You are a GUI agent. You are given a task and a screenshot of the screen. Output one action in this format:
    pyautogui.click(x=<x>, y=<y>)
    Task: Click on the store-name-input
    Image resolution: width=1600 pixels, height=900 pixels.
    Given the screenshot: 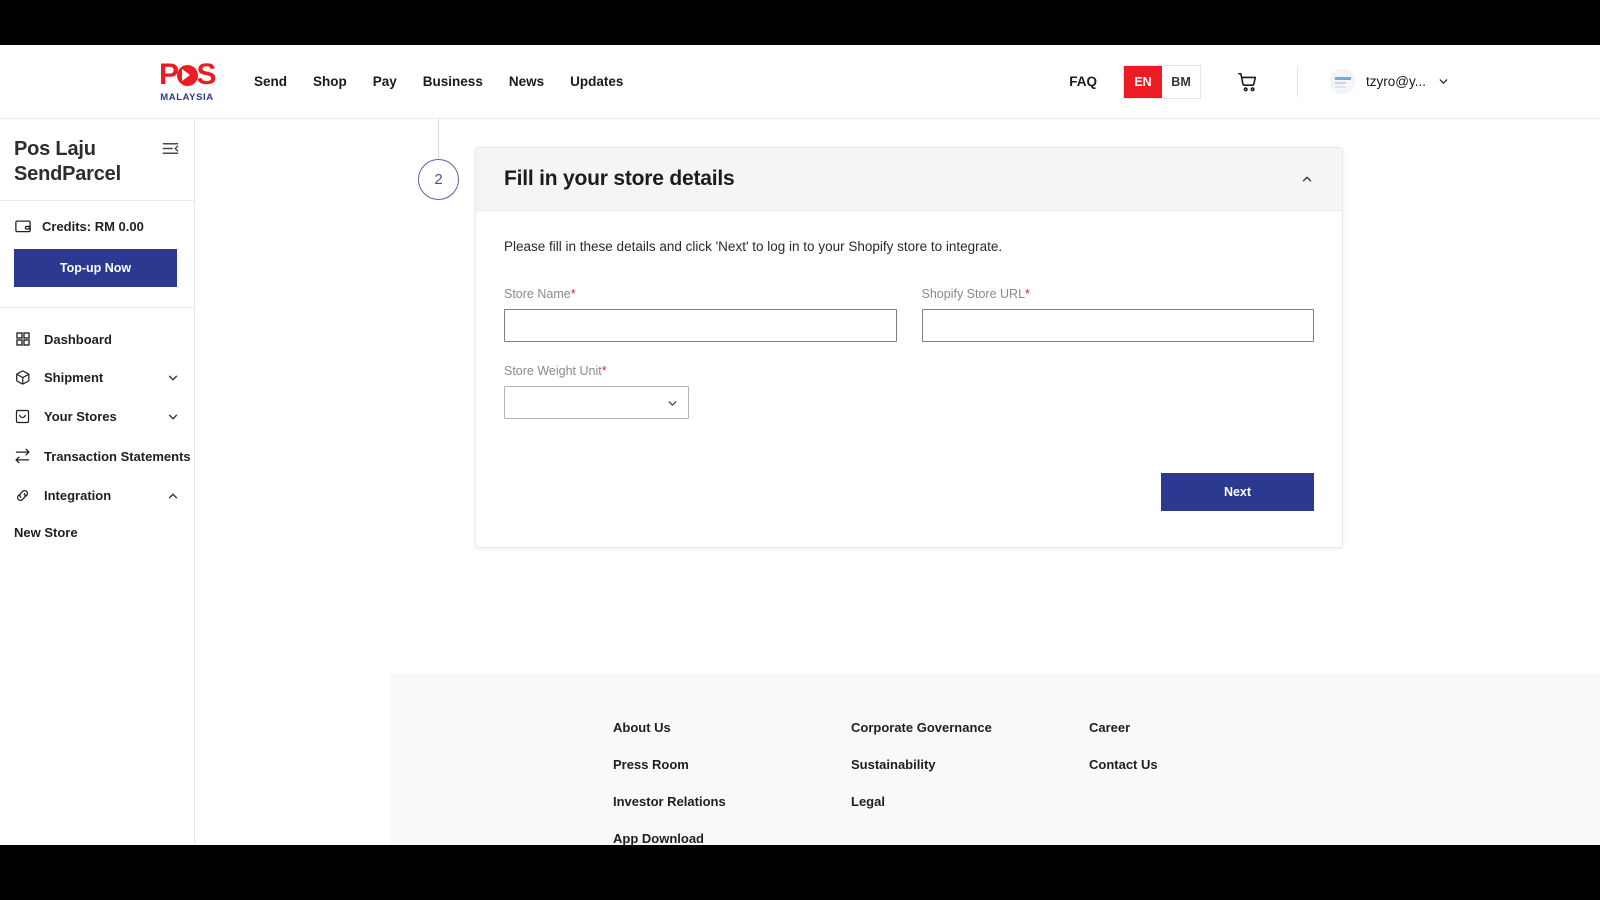 What is the action you would take?
    pyautogui.click(x=700, y=325)
    